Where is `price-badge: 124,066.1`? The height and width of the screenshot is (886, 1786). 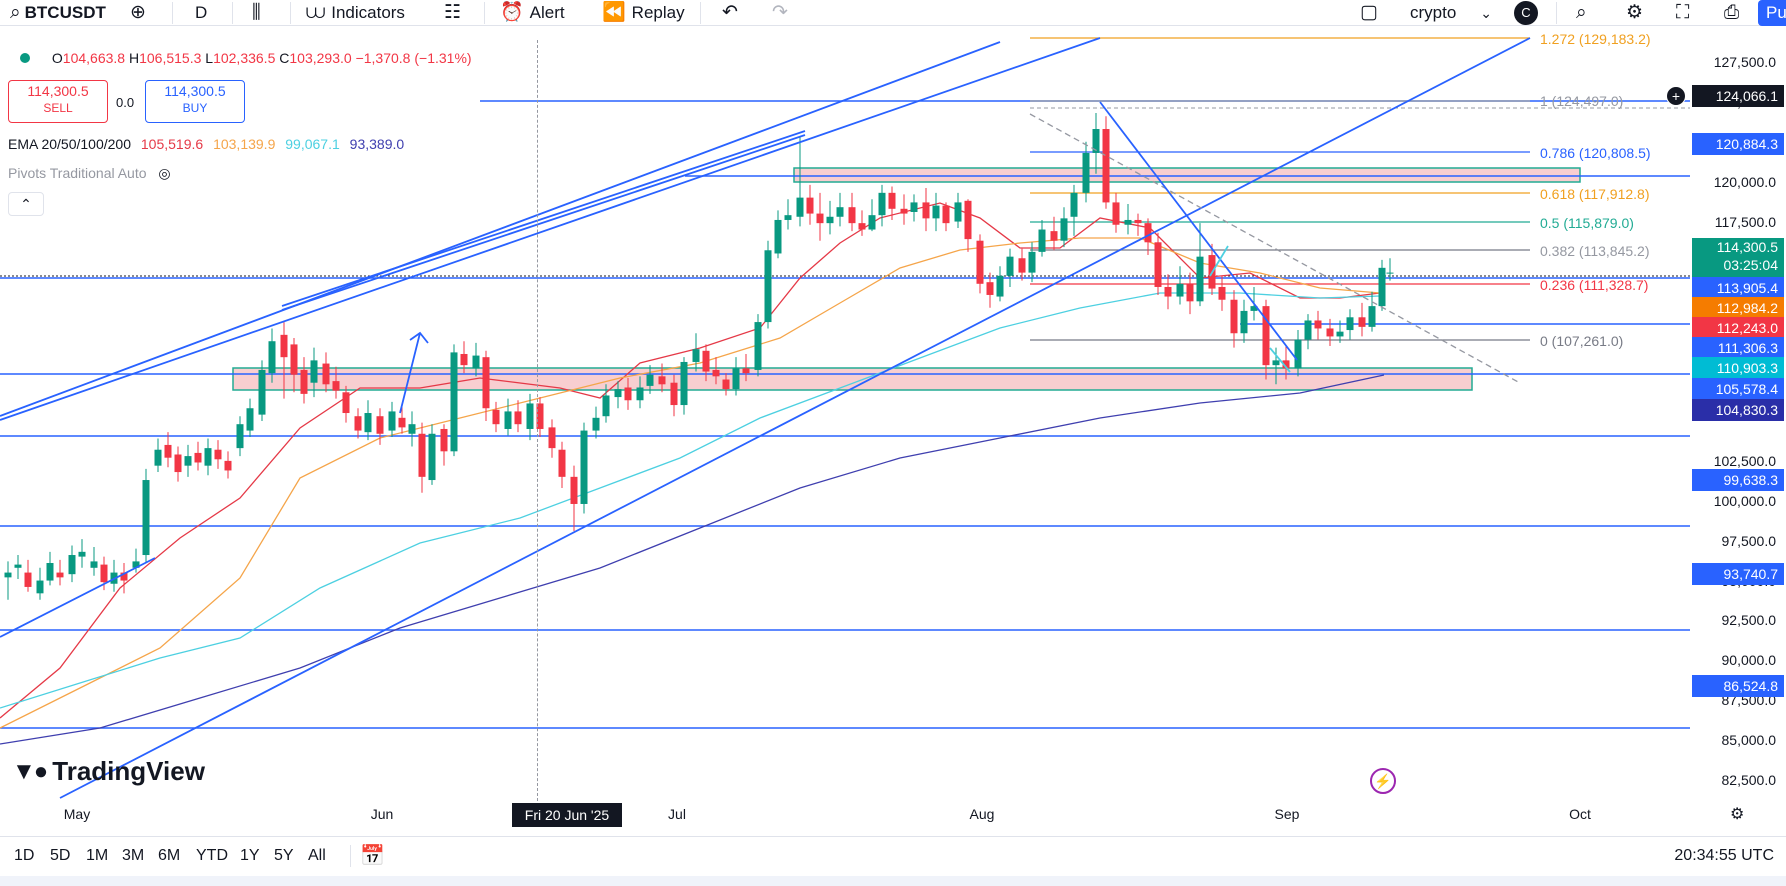 price-badge: 124,066.1 is located at coordinates (1738, 96).